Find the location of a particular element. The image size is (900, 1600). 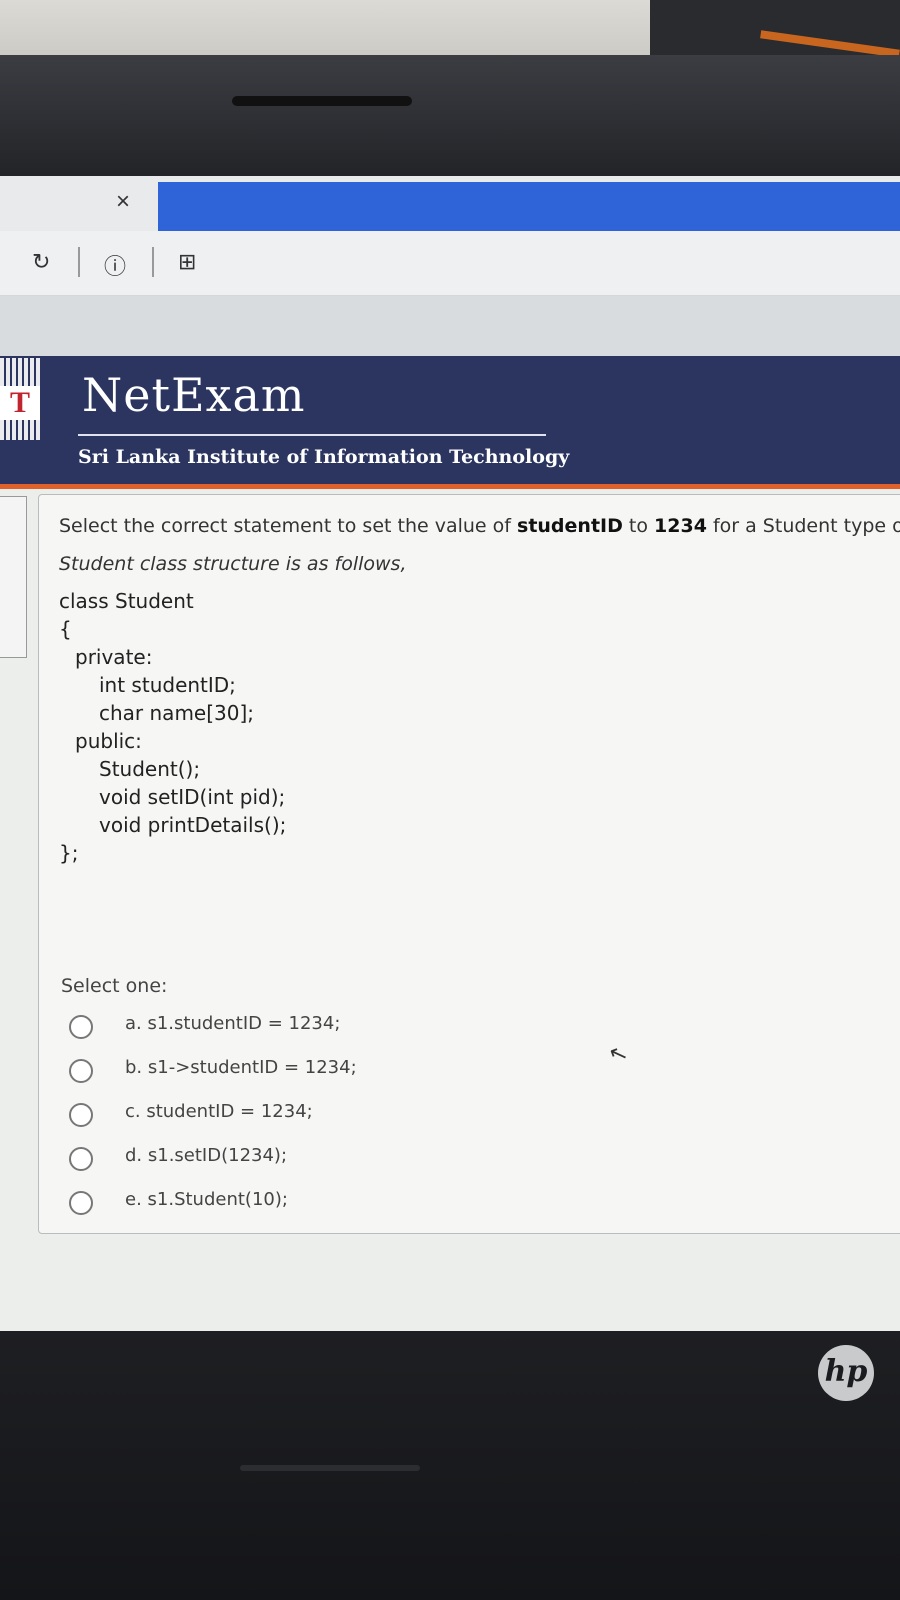

option-label: d. s1.setID(1234); is located at coordinates (206, 1155).